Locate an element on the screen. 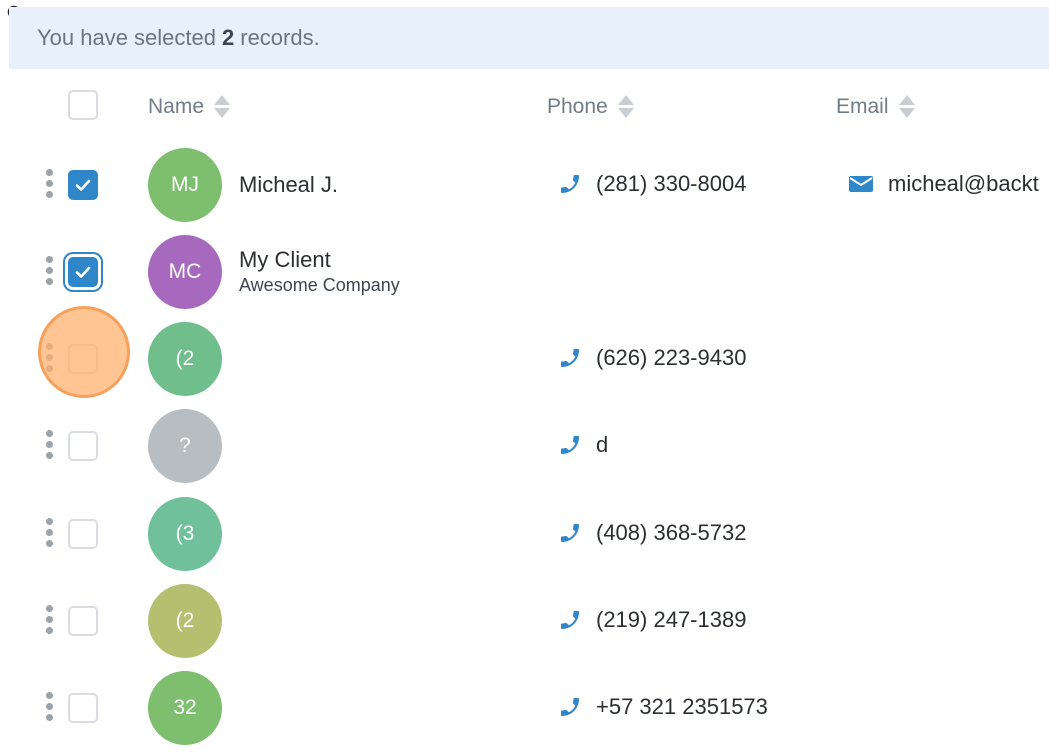 The image size is (1049, 752). contact-company: Awesome Company is located at coordinates (319, 285).